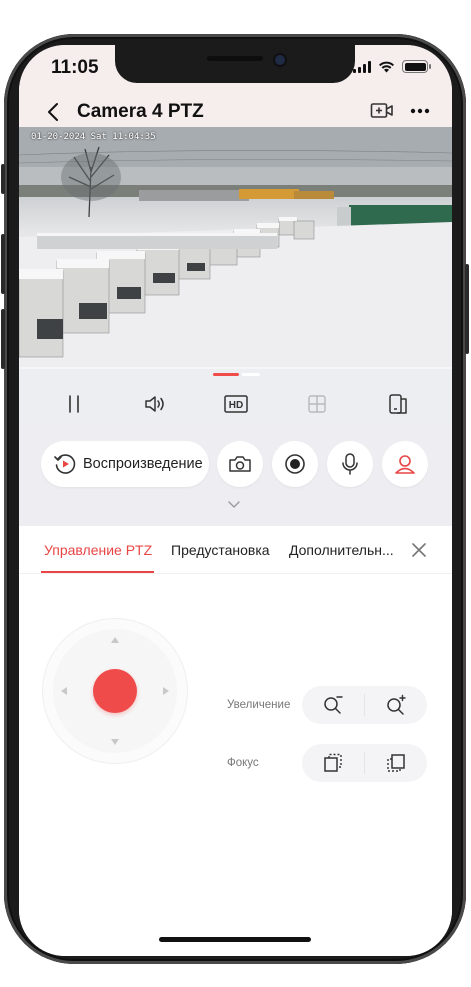 This screenshot has width=471, height=987. Describe the element at coordinates (3, 339) in the screenshot. I see `volume-down-button` at that location.